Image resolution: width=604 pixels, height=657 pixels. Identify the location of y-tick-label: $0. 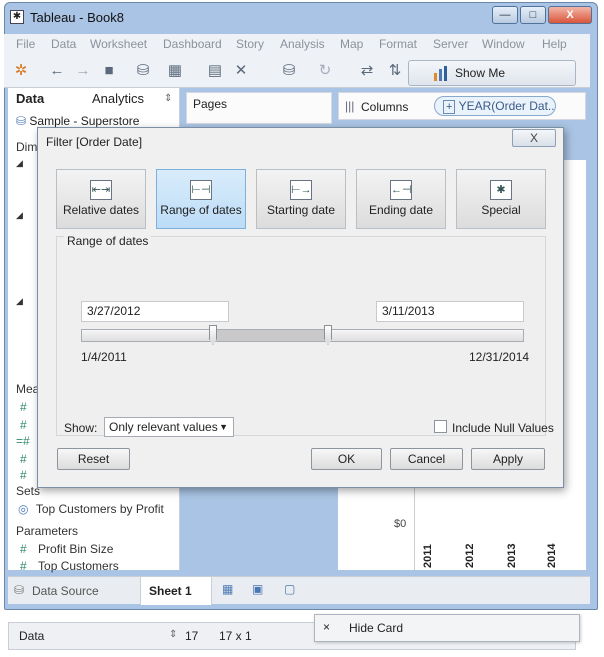
(400, 524).